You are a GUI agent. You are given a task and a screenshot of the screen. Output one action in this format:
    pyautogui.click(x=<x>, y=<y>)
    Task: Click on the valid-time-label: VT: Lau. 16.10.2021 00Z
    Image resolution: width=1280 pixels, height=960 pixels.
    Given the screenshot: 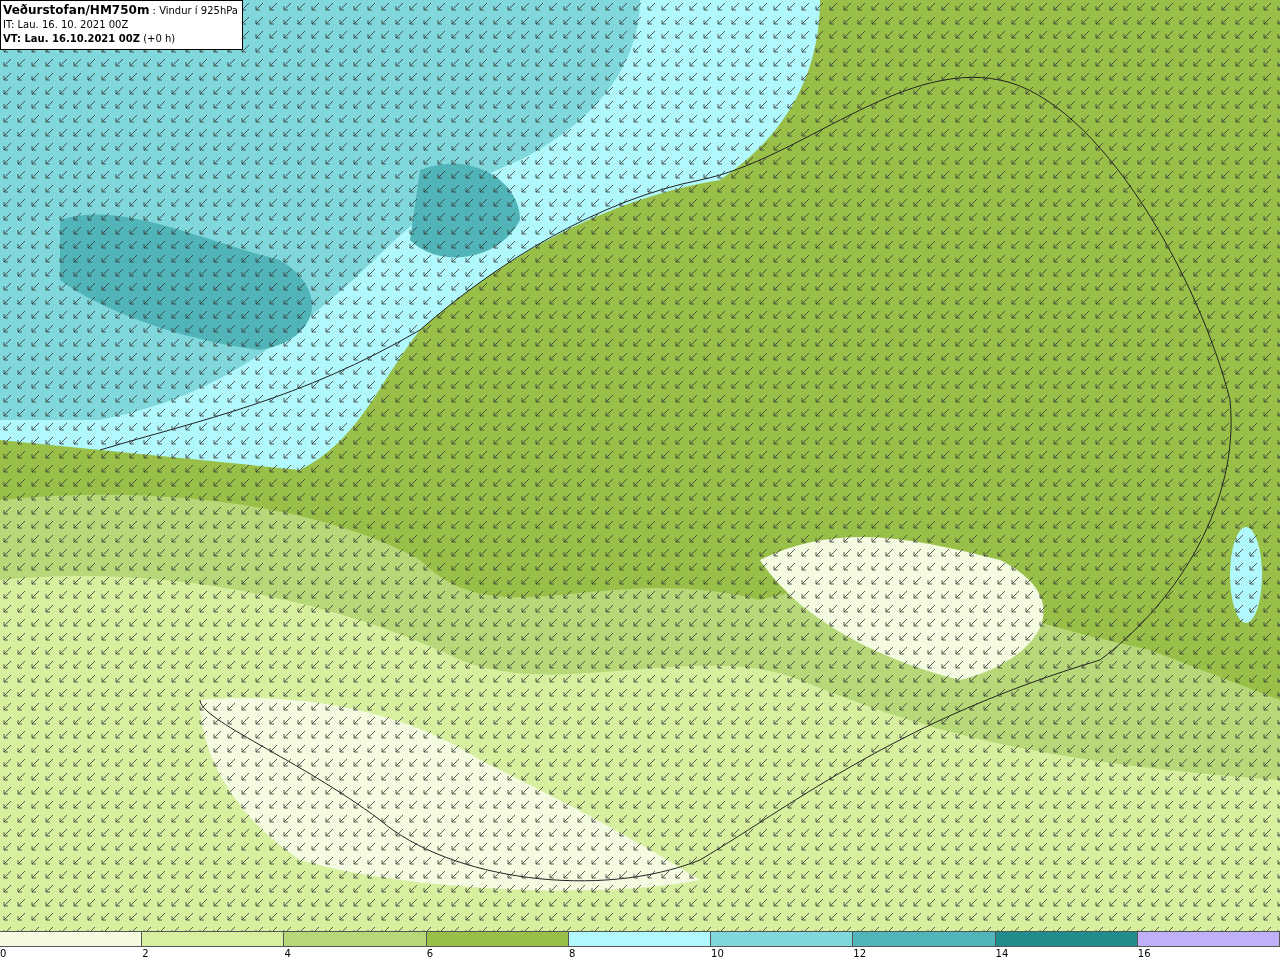 What is the action you would take?
    pyautogui.click(x=71, y=38)
    